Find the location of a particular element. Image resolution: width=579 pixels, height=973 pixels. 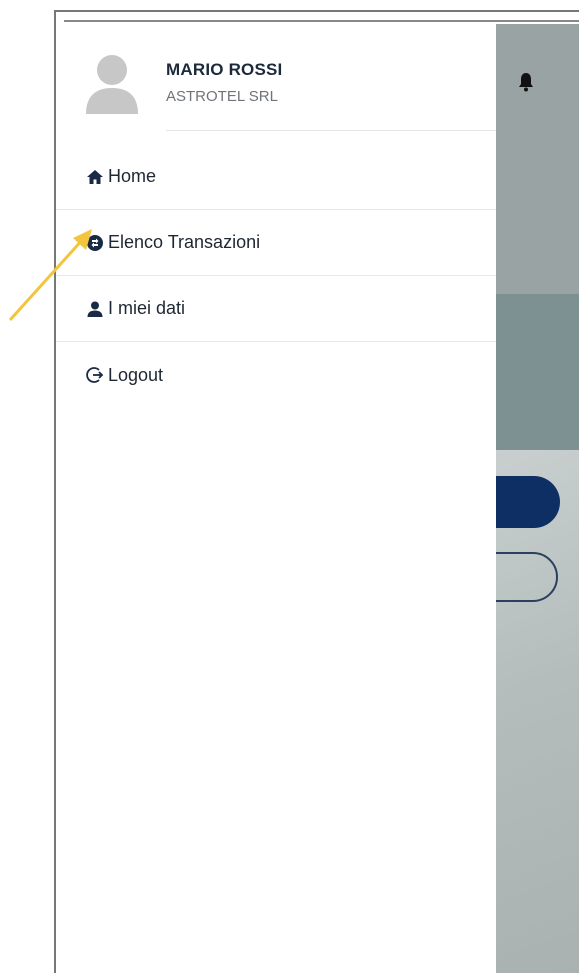

header-divider is located at coordinates (331, 130).